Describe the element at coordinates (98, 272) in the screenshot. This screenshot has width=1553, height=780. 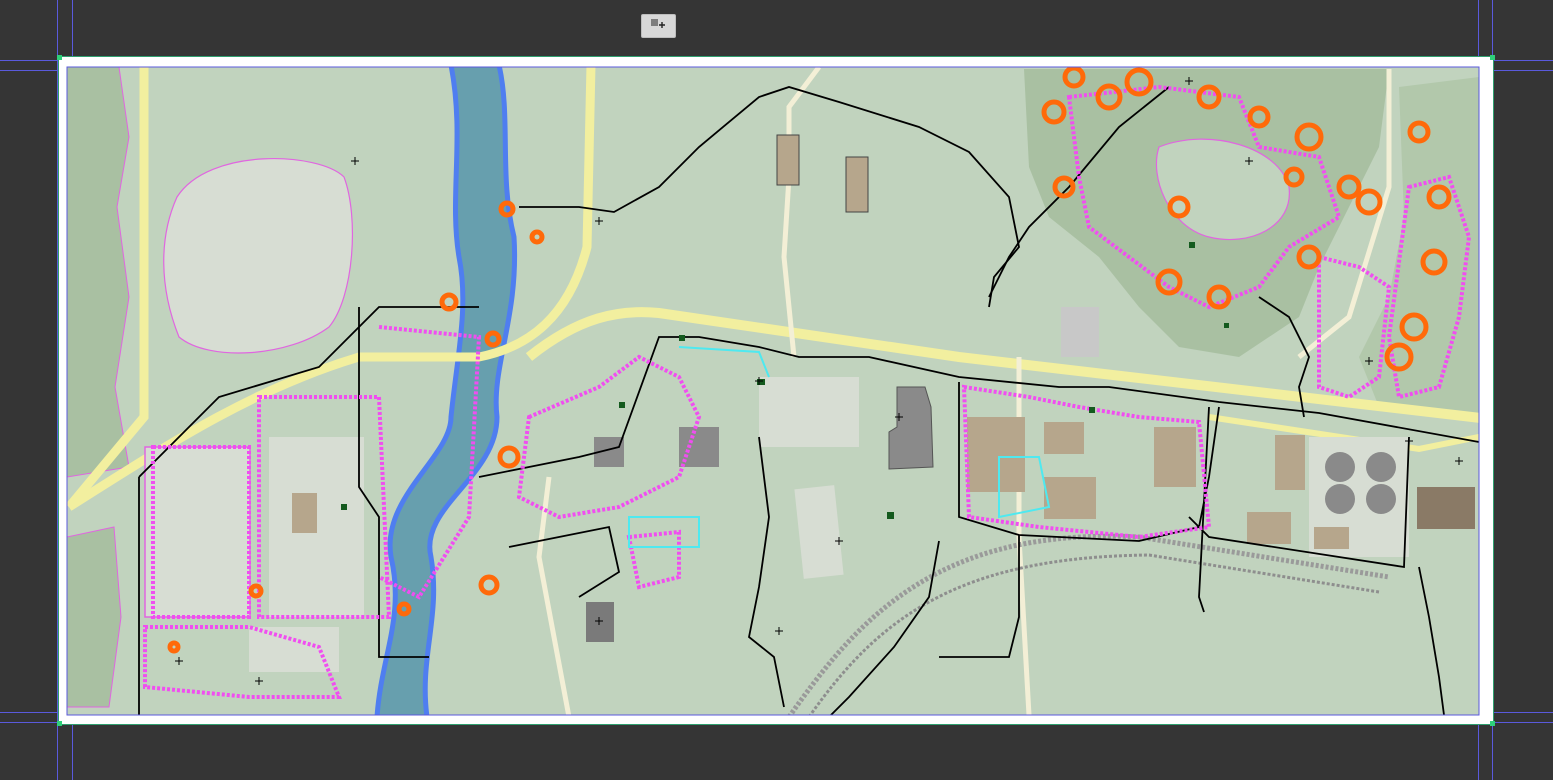
I see `woodland-west` at that location.